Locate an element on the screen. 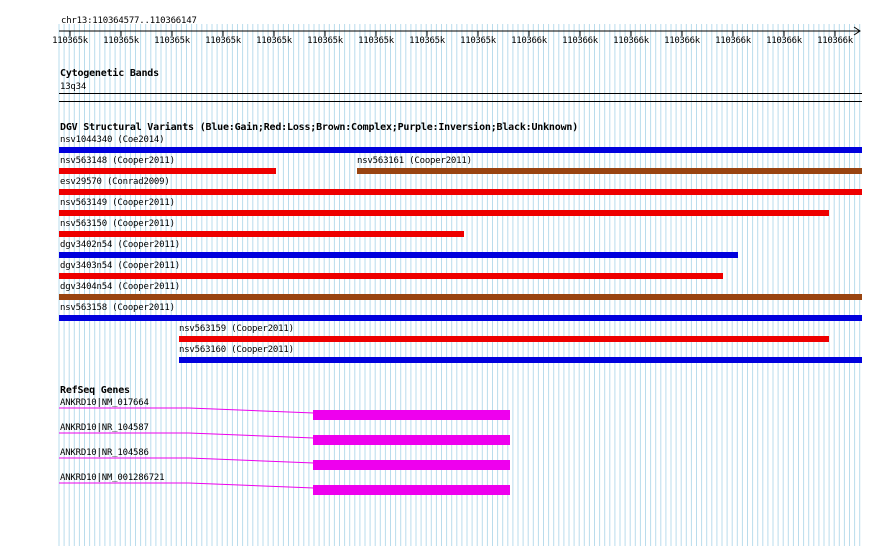 This screenshot has width=890, height=546. cytoband-line-top is located at coordinates (460, 93).